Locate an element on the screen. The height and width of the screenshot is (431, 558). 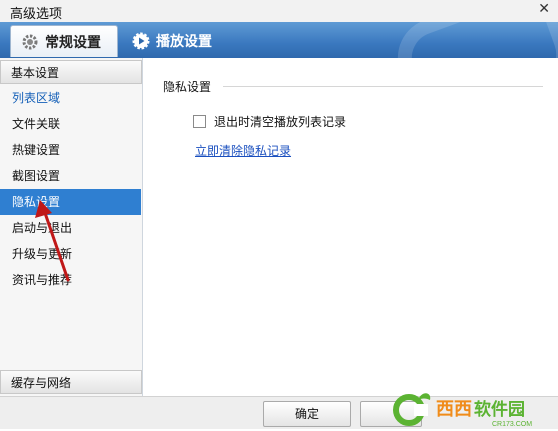
play-gear-icon is located at coordinates (141, 41).